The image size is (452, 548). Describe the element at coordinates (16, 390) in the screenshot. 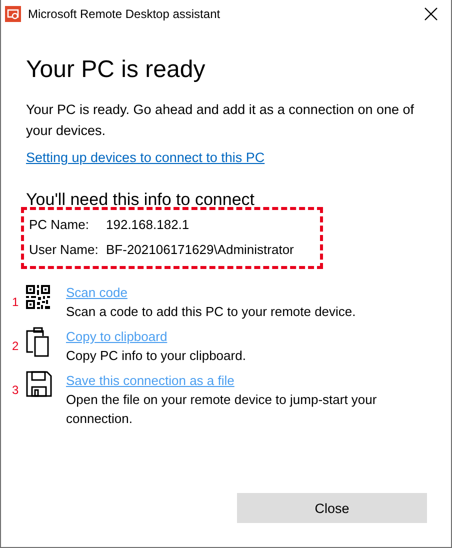

I see `step-number: 3` at that location.